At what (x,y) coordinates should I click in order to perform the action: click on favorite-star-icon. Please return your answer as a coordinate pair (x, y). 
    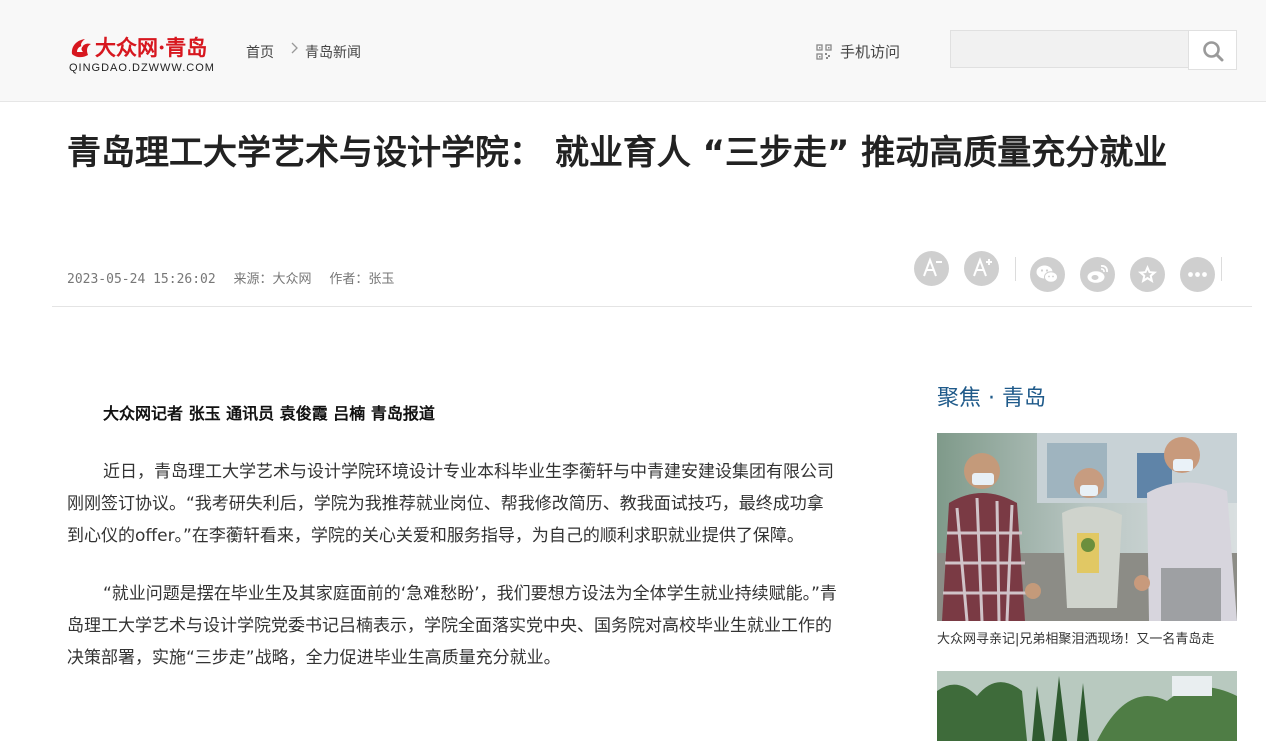
    Looking at the image, I should click on (1147, 274).